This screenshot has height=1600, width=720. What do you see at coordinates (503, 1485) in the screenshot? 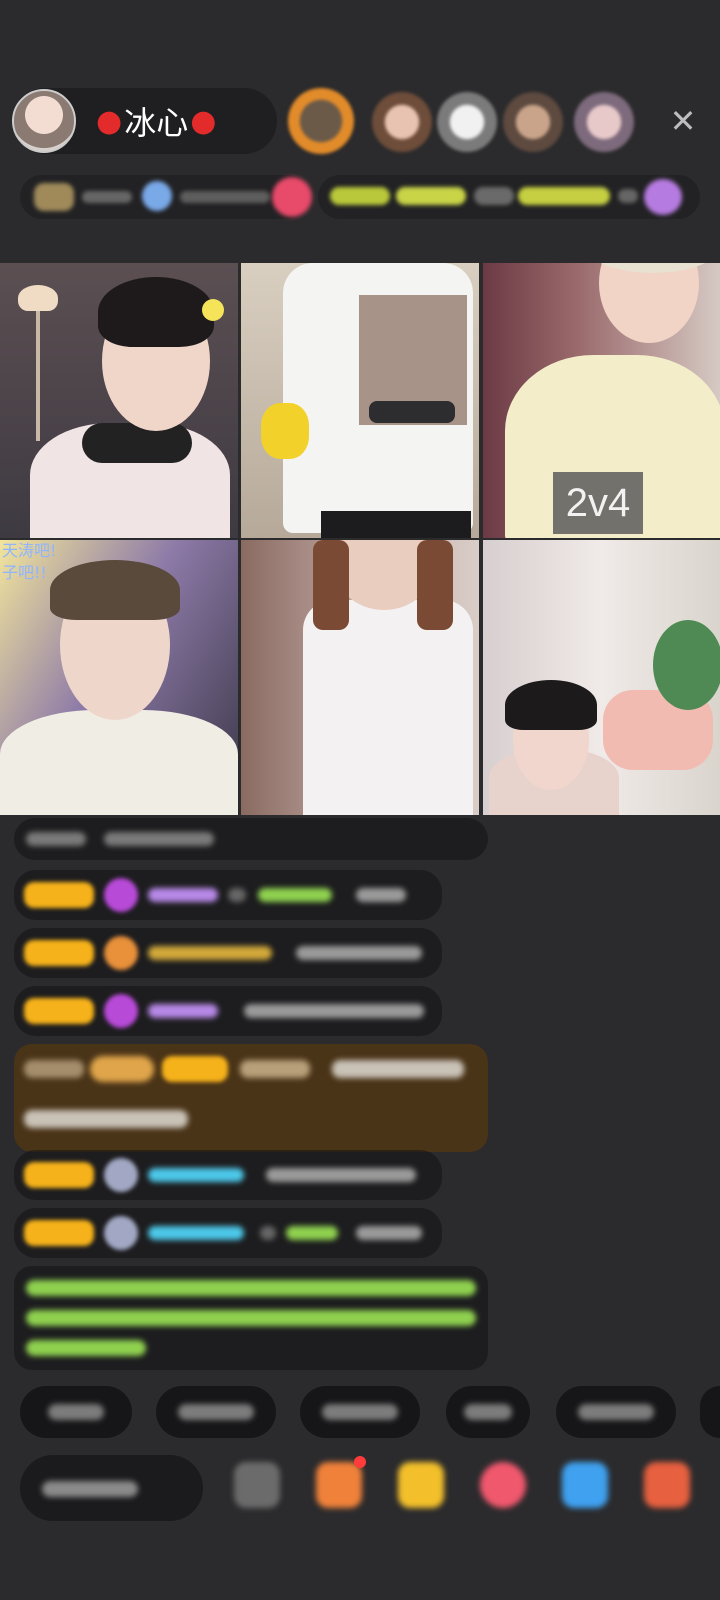
I see `heart-icon` at bounding box center [503, 1485].